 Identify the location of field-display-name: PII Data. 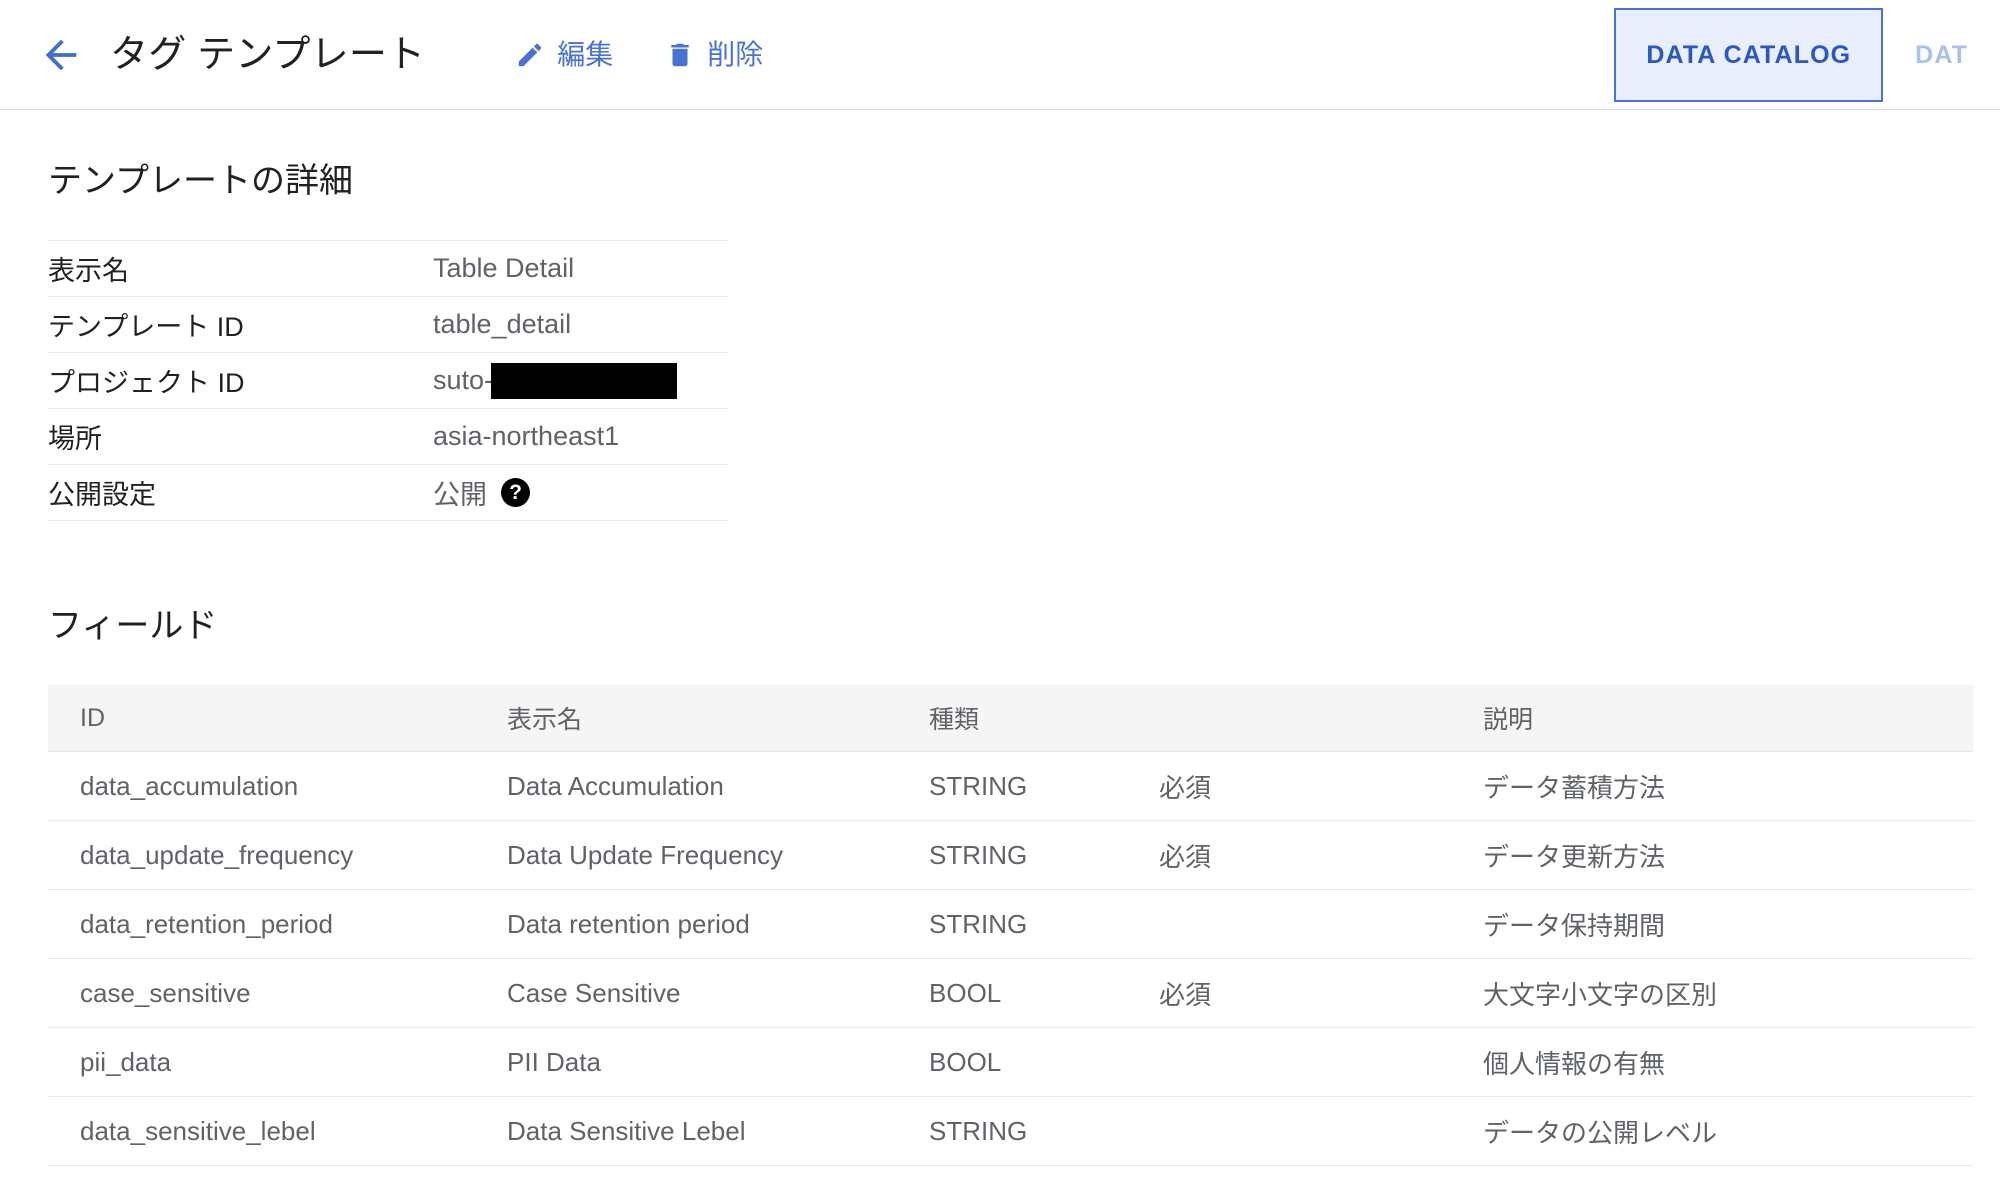
(686, 1062).